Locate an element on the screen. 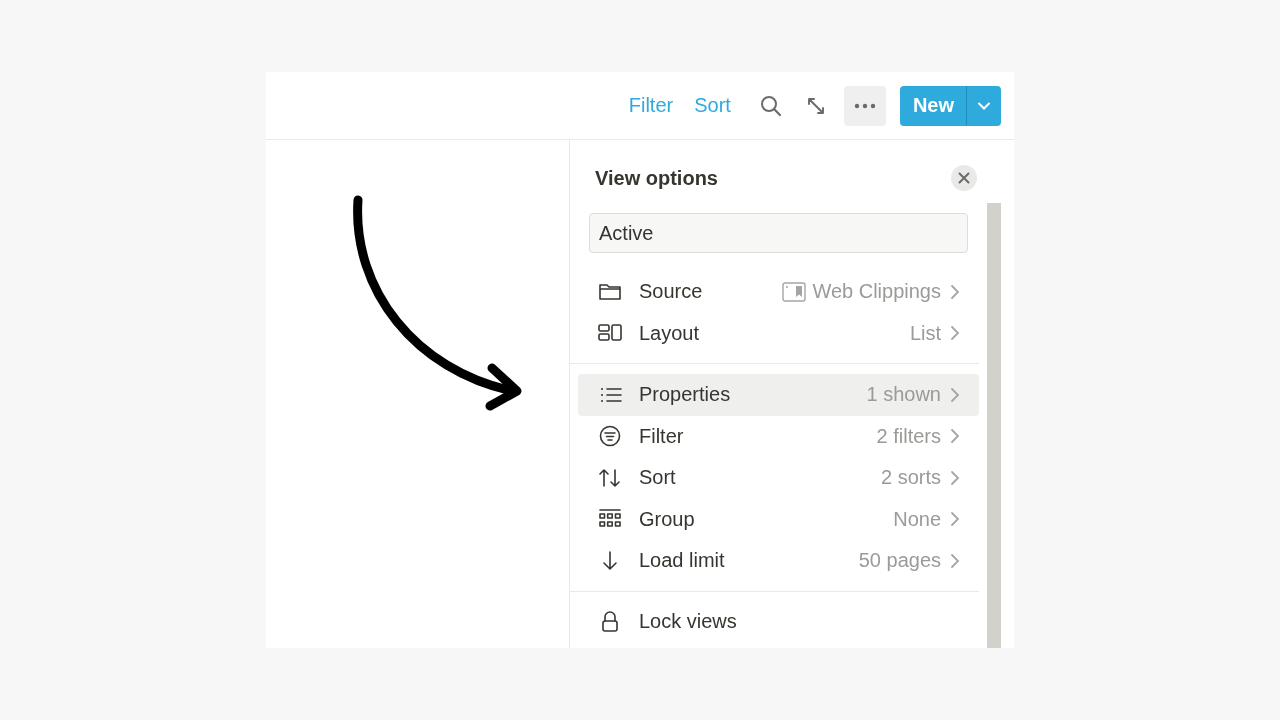 The width and height of the screenshot is (1280, 720). option-label: Sort is located at coordinates (657, 478).